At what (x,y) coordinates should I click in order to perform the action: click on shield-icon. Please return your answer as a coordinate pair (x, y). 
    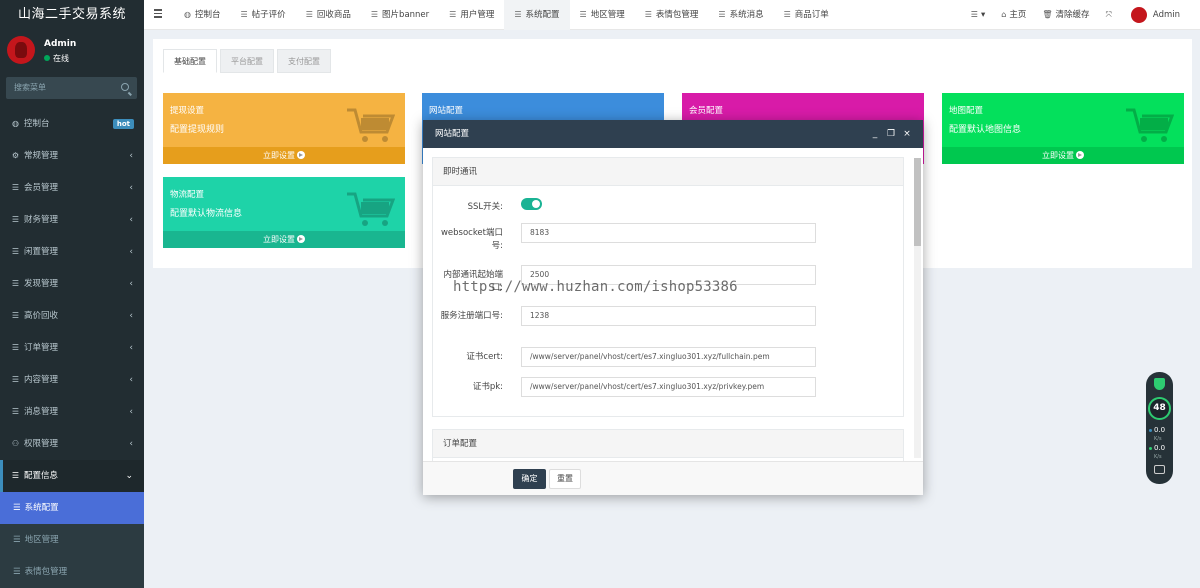
    Looking at the image, I should click on (1159, 384).